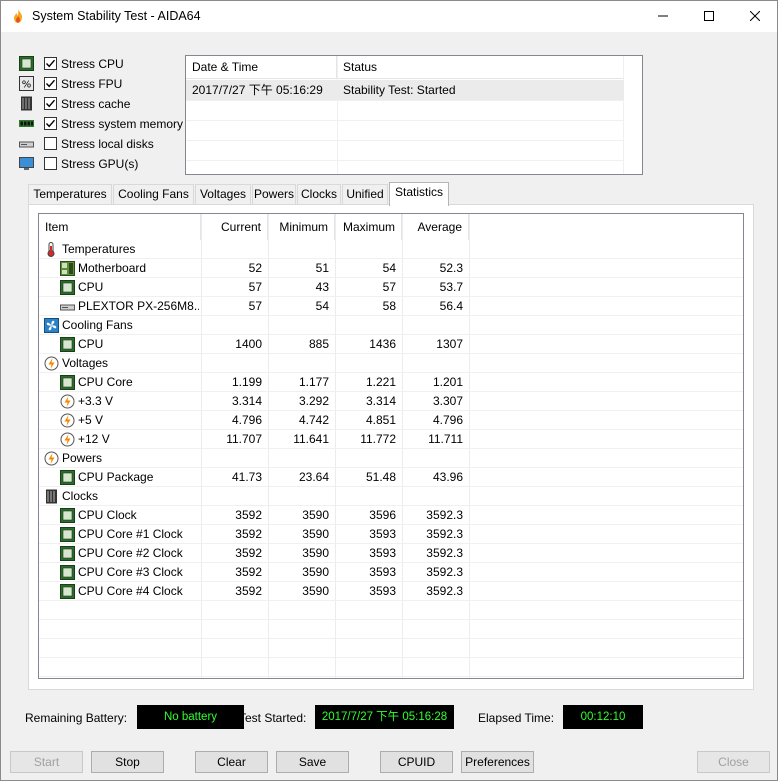 This screenshot has width=778, height=781. I want to click on col-minimum: Minimum, so click(301, 227).